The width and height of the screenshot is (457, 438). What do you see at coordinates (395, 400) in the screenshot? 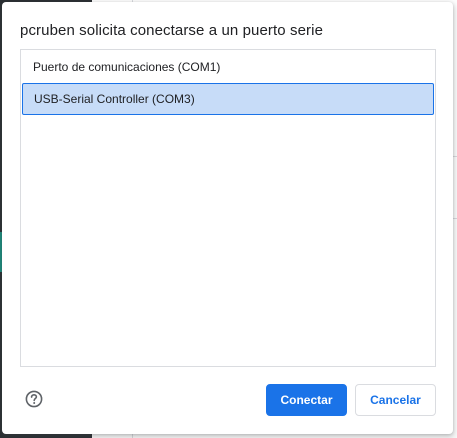
I see `cancel-button: Cancelar` at bounding box center [395, 400].